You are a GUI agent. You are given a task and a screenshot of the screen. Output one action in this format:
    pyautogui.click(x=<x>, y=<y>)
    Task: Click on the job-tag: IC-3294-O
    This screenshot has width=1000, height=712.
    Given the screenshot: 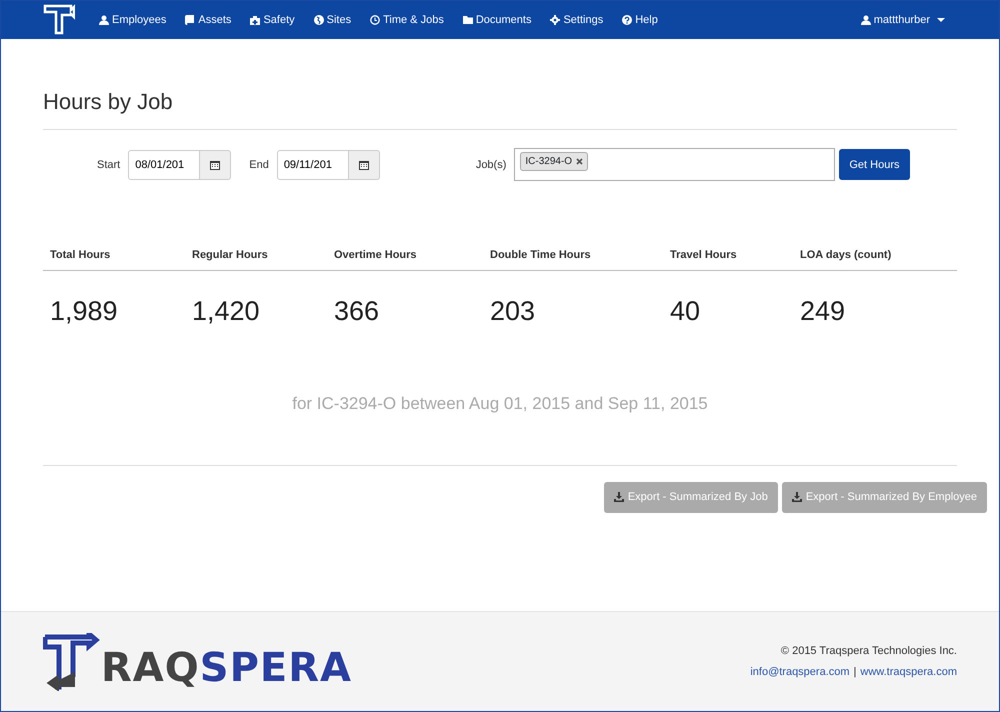 What is the action you would take?
    pyautogui.click(x=554, y=162)
    